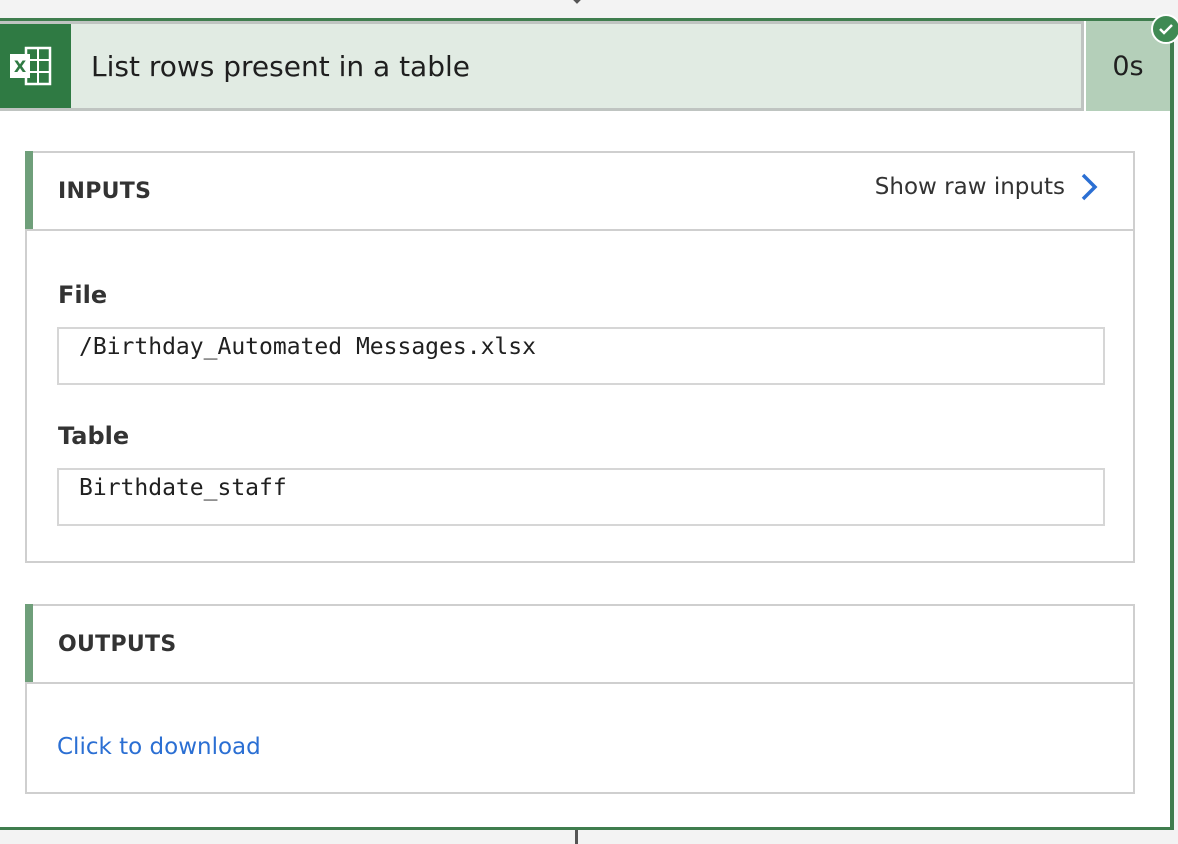 The width and height of the screenshot is (1178, 844). What do you see at coordinates (280, 66) in the screenshot?
I see `action-title: List rows present in a table` at bounding box center [280, 66].